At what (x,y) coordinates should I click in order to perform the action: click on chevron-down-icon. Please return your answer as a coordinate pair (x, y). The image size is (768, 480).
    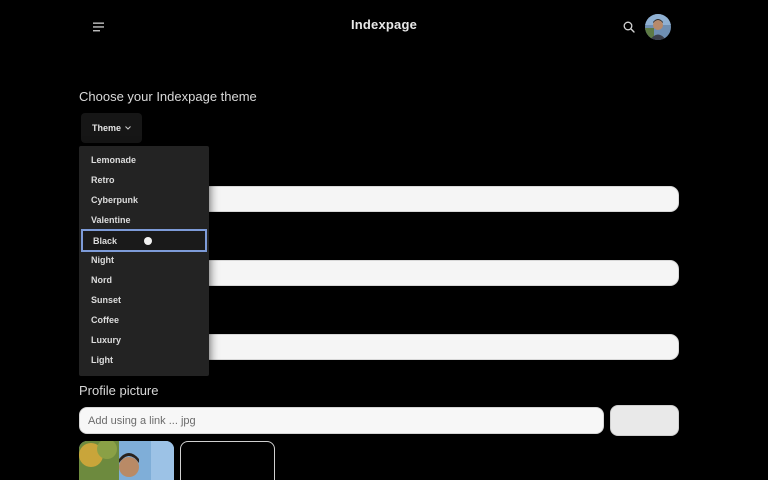
    Looking at the image, I should click on (128, 128).